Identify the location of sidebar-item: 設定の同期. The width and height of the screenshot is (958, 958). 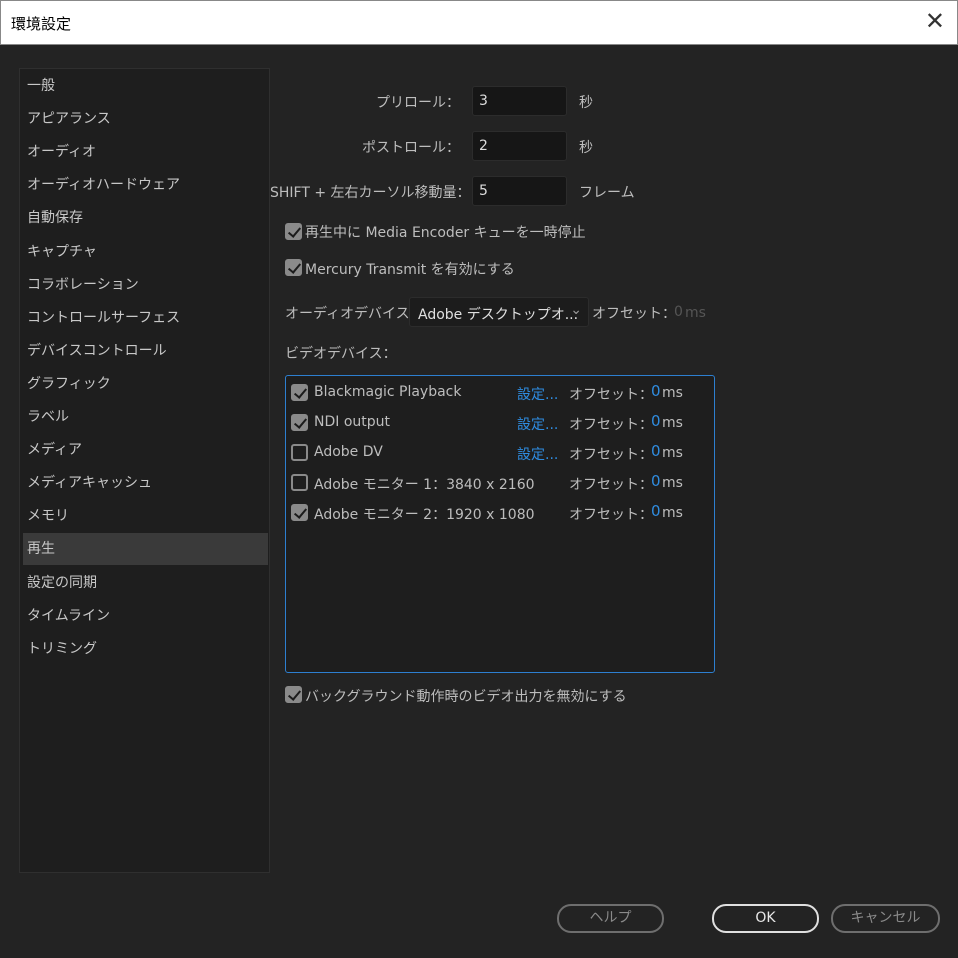
(145, 583).